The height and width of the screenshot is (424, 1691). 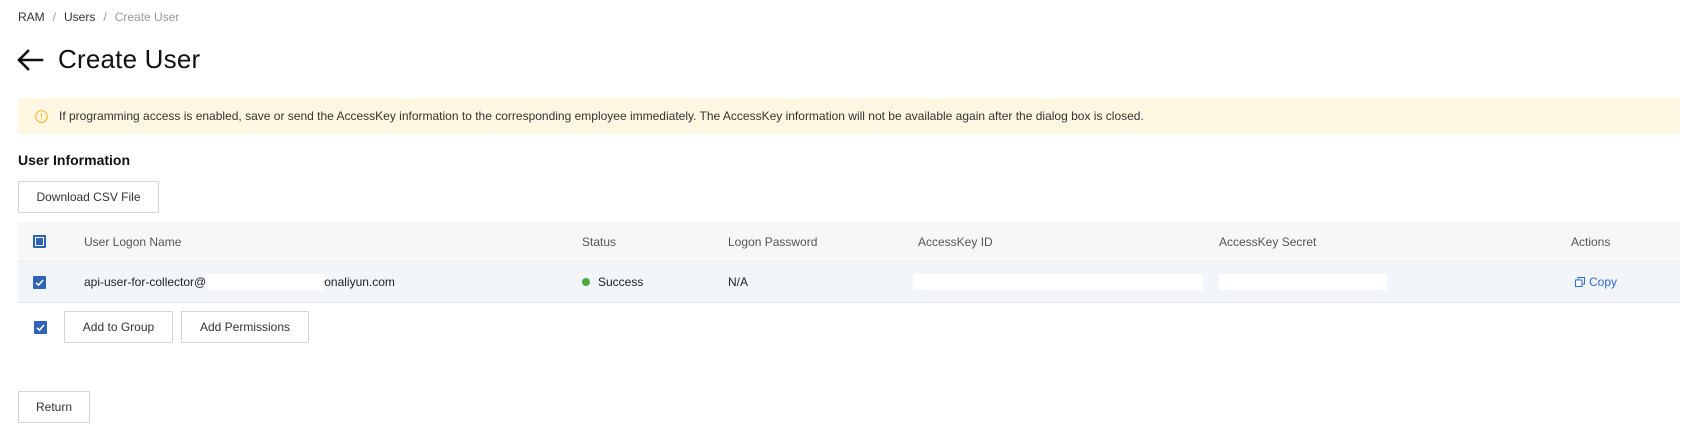 I want to click on accesskey-secret-cell, so click(x=1303, y=282).